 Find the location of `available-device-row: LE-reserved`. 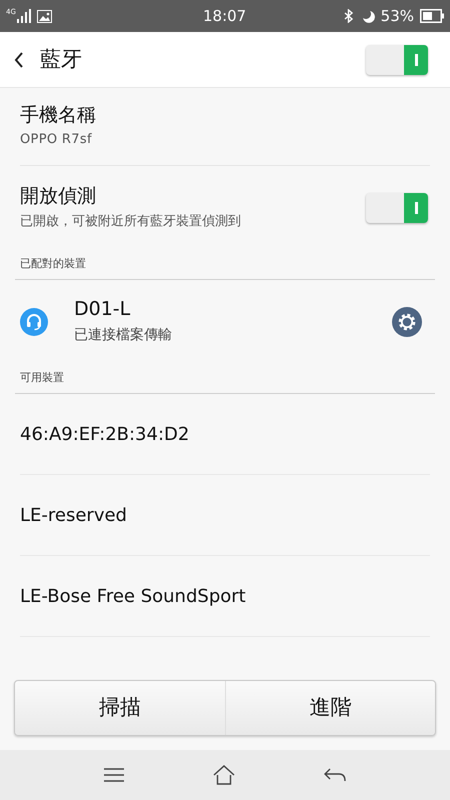

available-device-row: LE-reserved is located at coordinates (225, 515).